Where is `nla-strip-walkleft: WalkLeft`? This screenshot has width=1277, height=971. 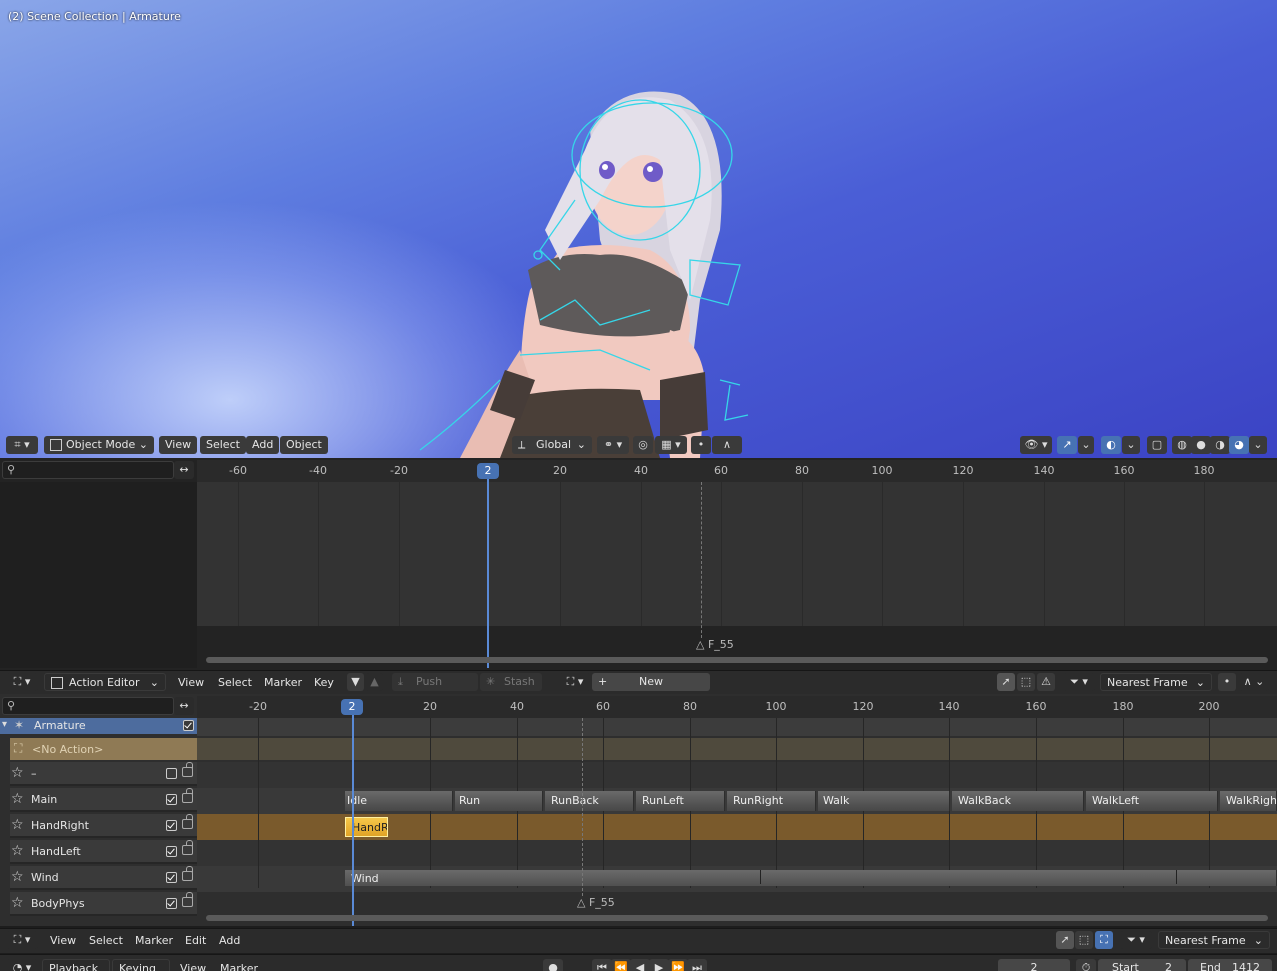 nla-strip-walkleft: WalkLeft is located at coordinates (1152, 801).